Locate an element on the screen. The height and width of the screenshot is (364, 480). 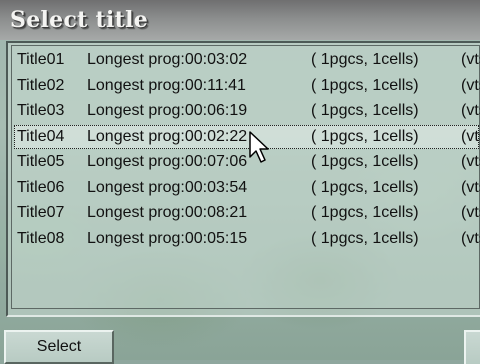
title-cell: Title04 is located at coordinates (41, 136).